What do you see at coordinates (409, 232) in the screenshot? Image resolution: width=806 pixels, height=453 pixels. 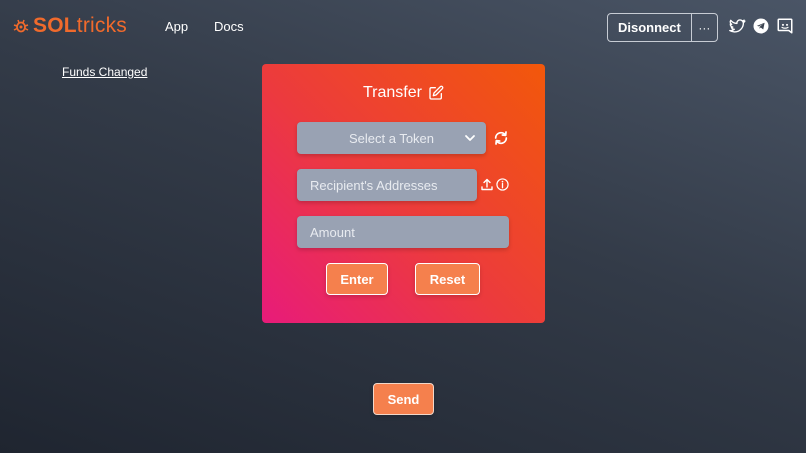 I see `amount-input` at bounding box center [409, 232].